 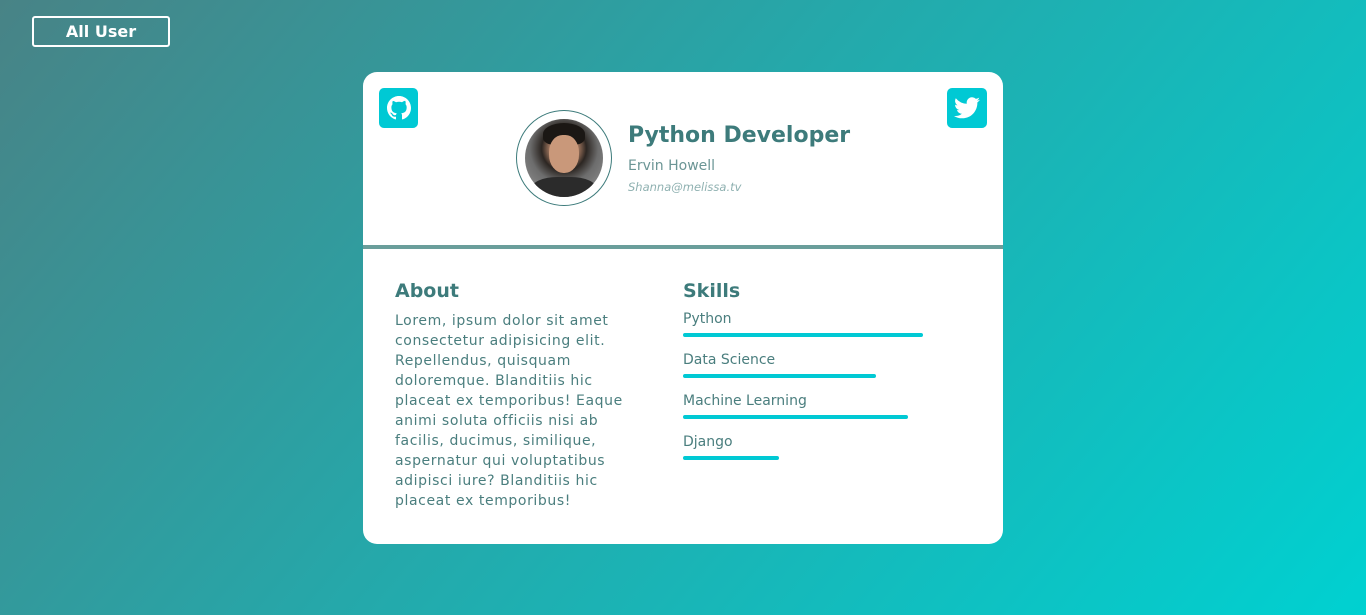 I want to click on twitter-button, so click(x=967, y=108).